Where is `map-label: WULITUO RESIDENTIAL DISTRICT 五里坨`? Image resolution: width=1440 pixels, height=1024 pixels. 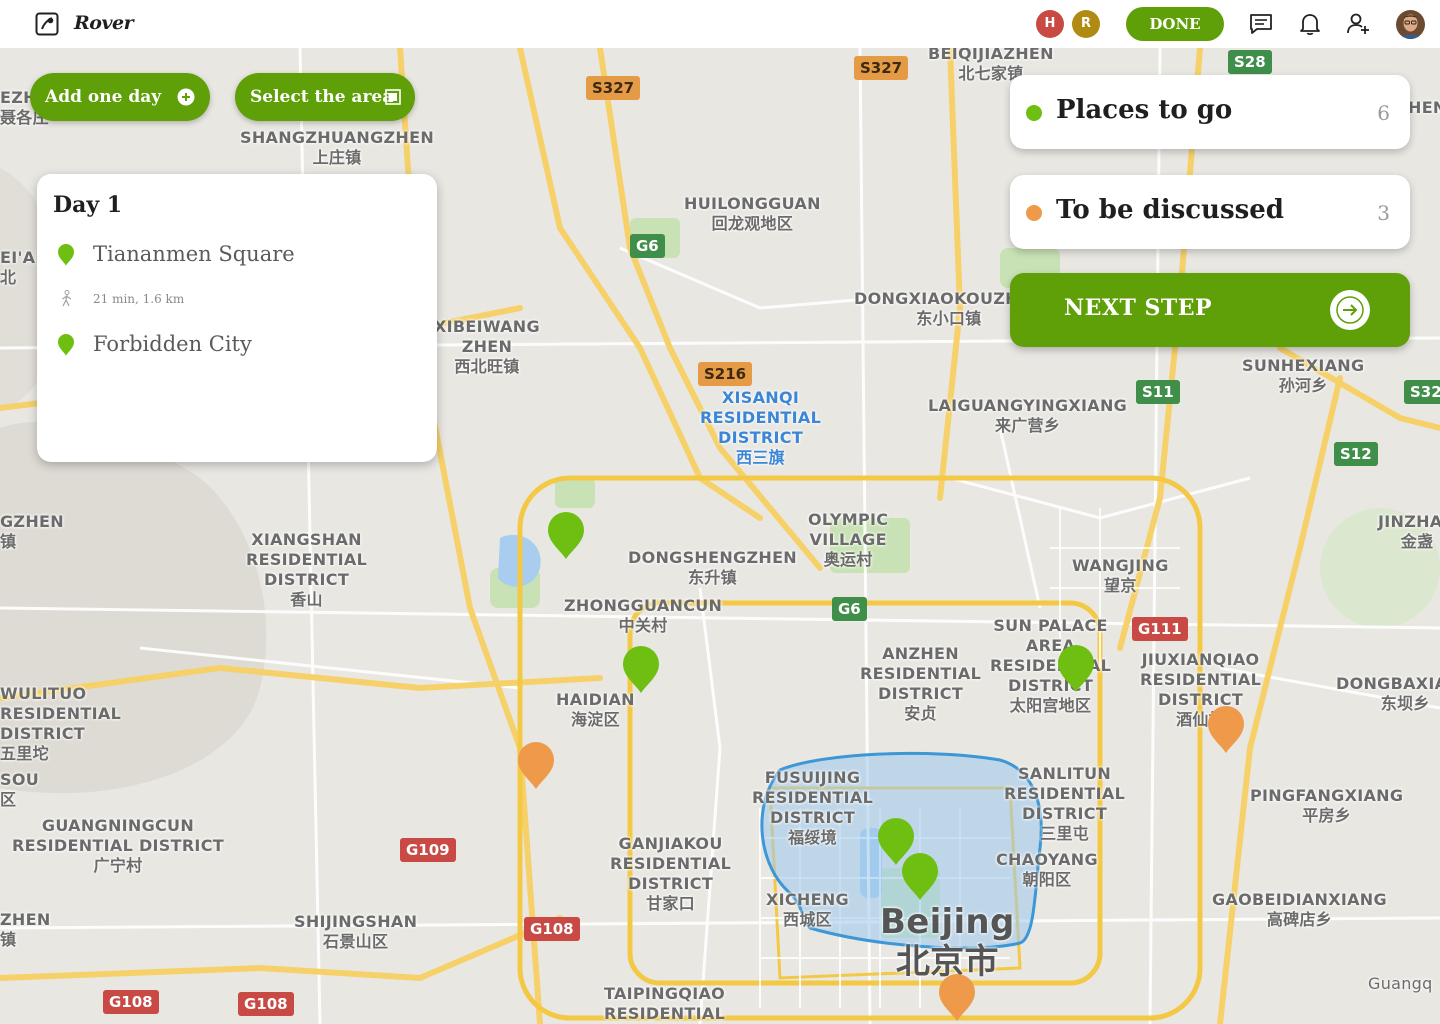
map-label: WULITUO RESIDENTIAL DISTRICT 五里坨 is located at coordinates (61, 723).